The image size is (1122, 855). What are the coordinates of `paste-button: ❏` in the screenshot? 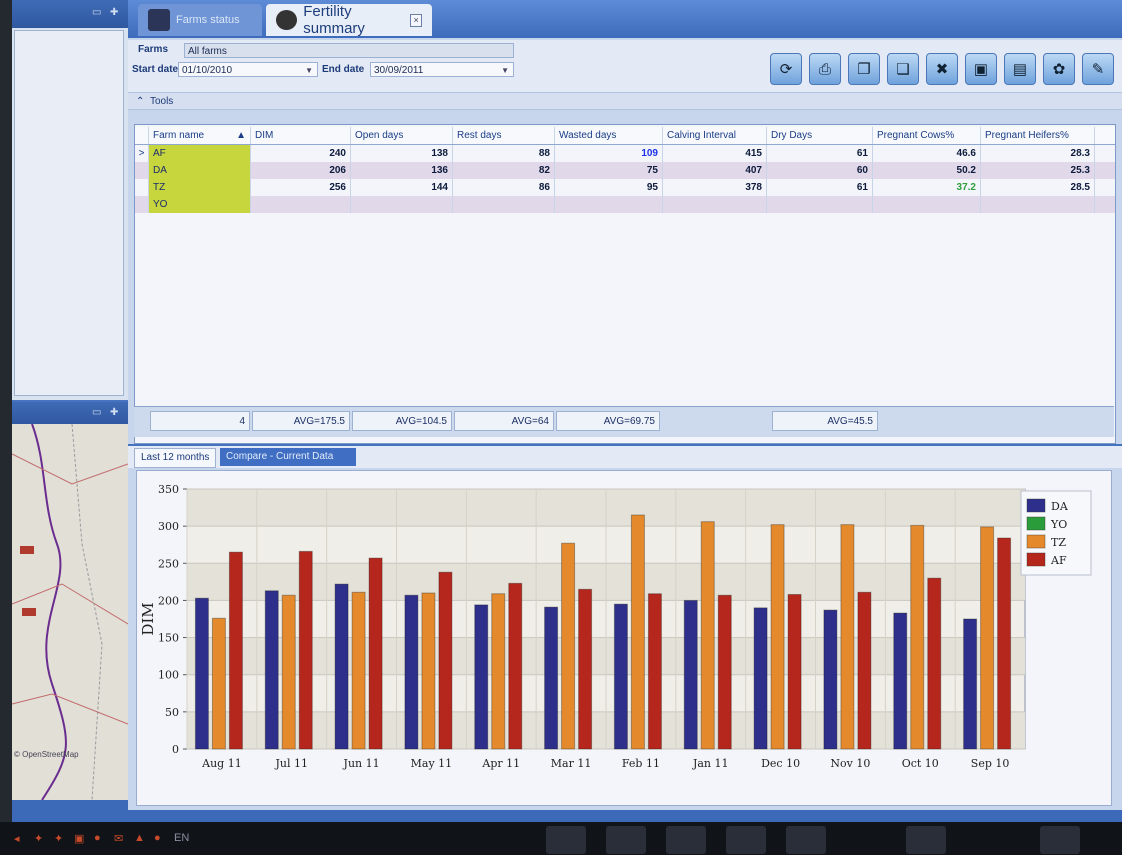 It's located at (903, 69).